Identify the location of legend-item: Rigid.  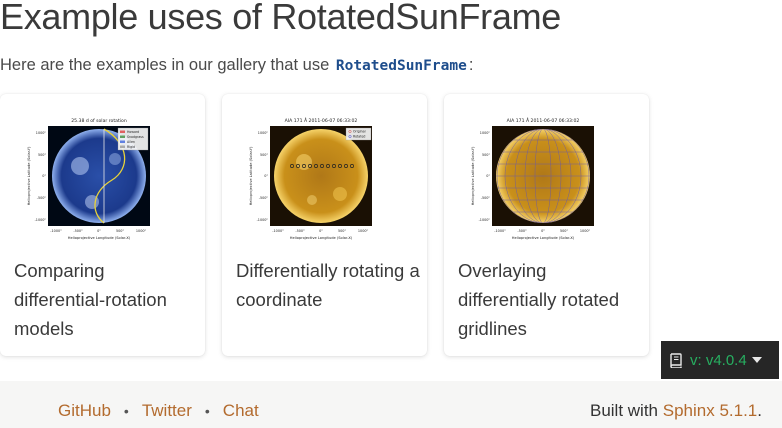
(131, 147).